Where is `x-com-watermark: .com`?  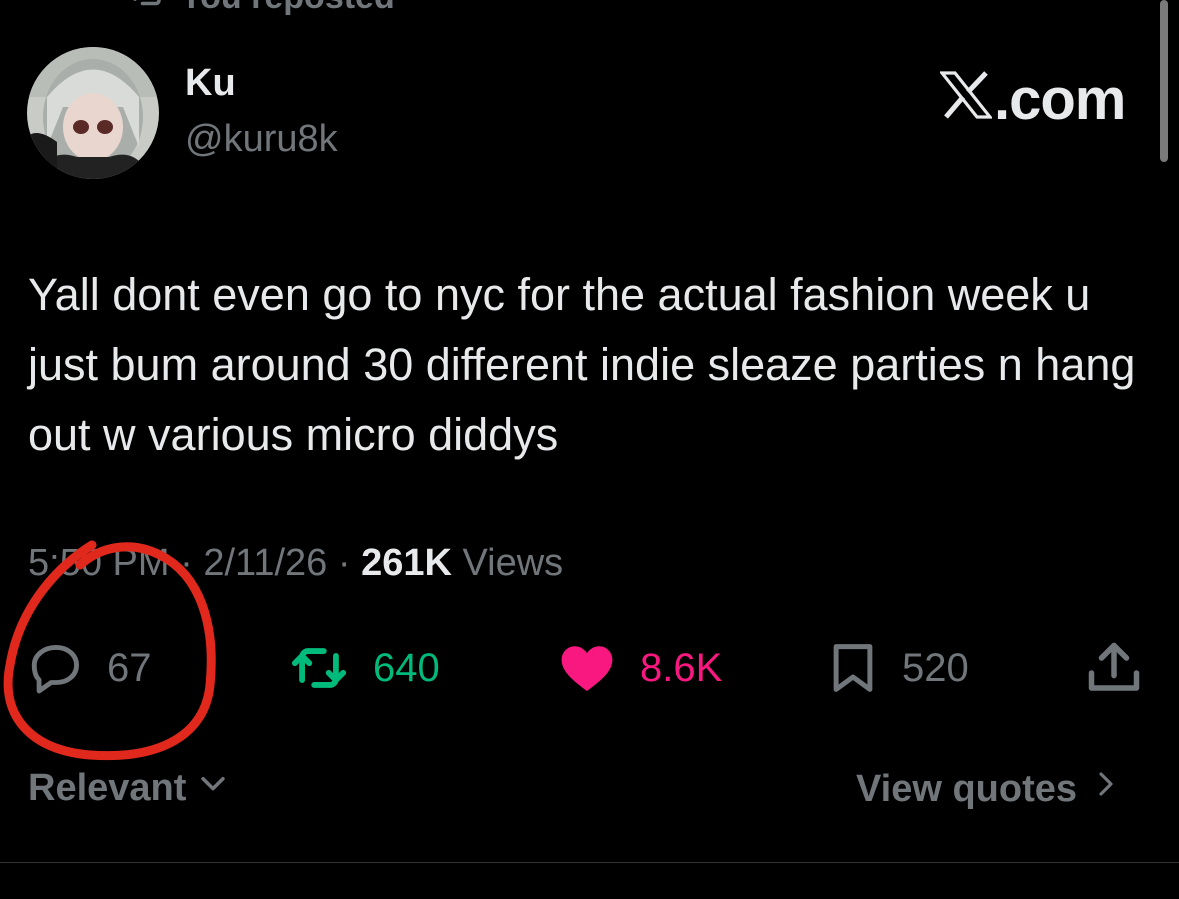 x-com-watermark: .com is located at coordinates (1032, 99).